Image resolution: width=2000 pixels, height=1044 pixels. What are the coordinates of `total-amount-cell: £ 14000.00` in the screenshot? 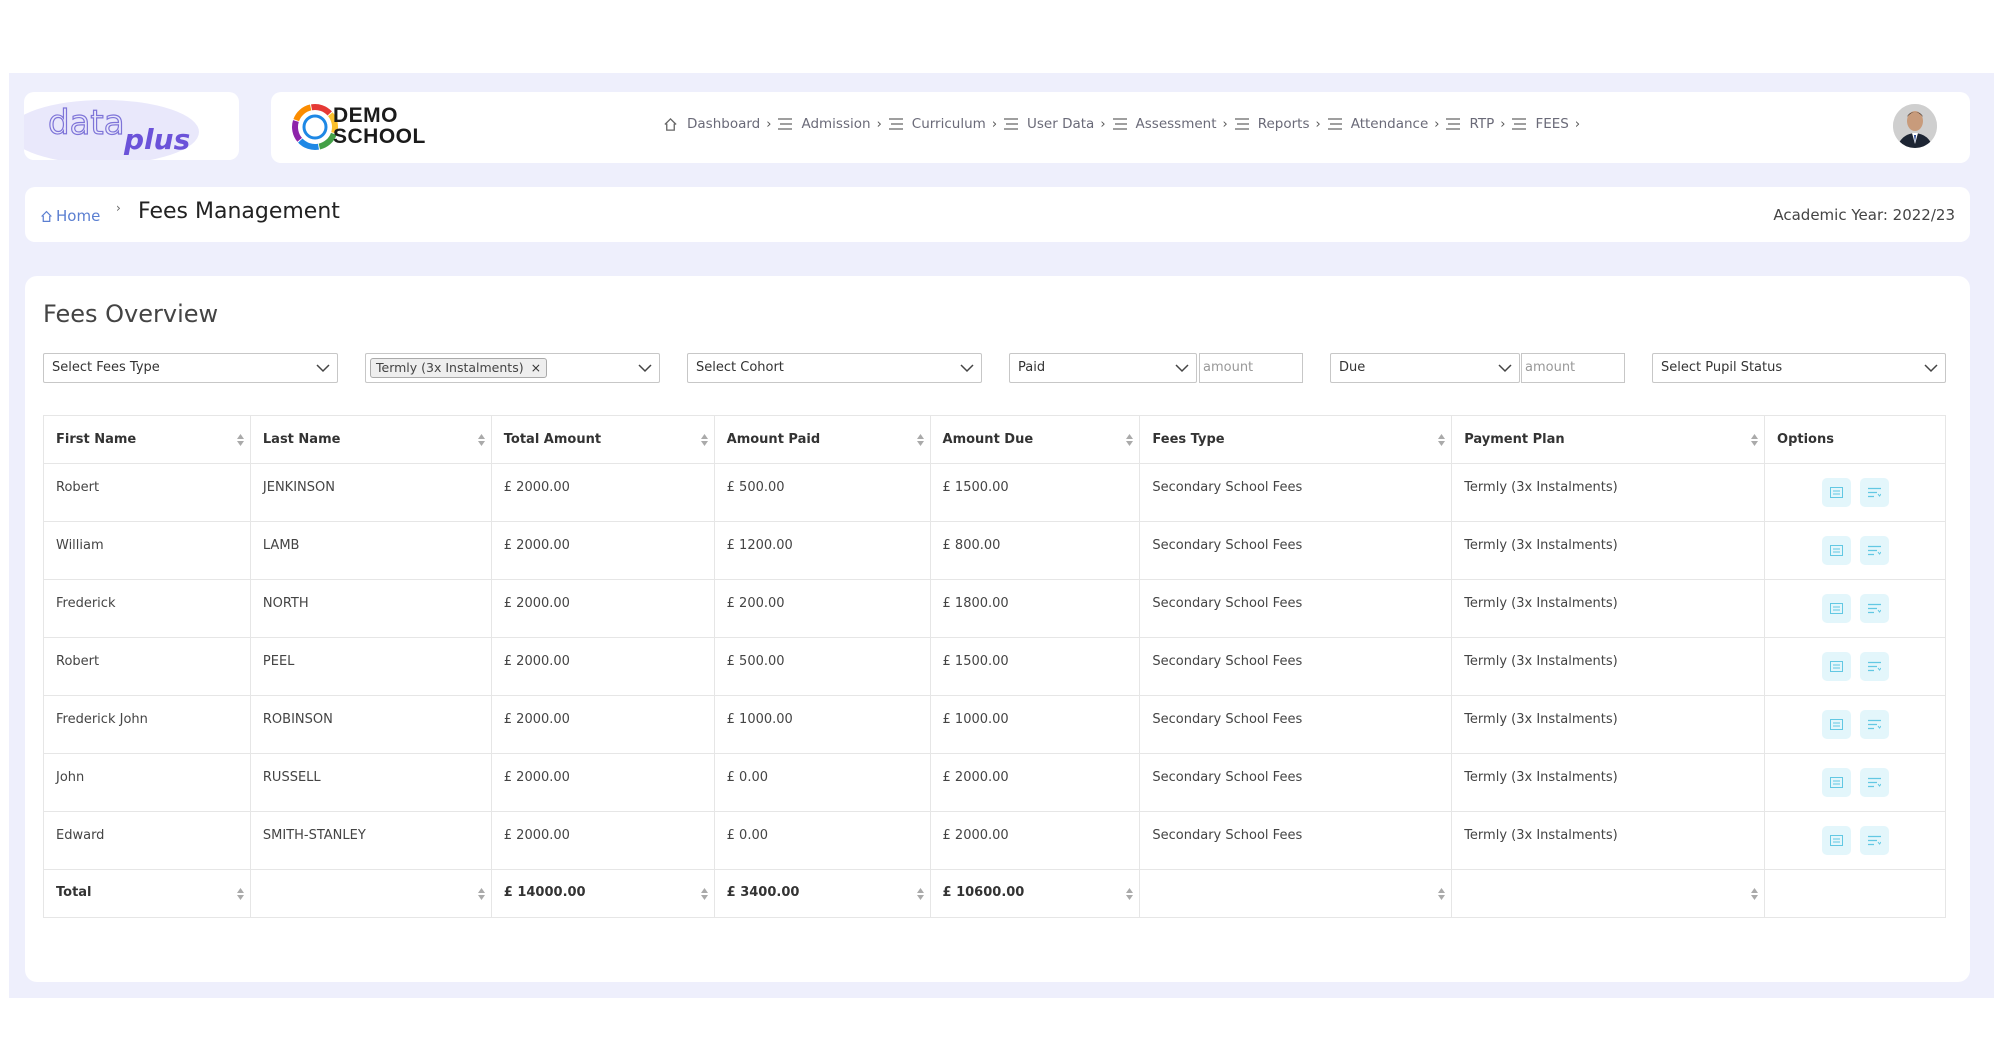 It's located at (602, 893).